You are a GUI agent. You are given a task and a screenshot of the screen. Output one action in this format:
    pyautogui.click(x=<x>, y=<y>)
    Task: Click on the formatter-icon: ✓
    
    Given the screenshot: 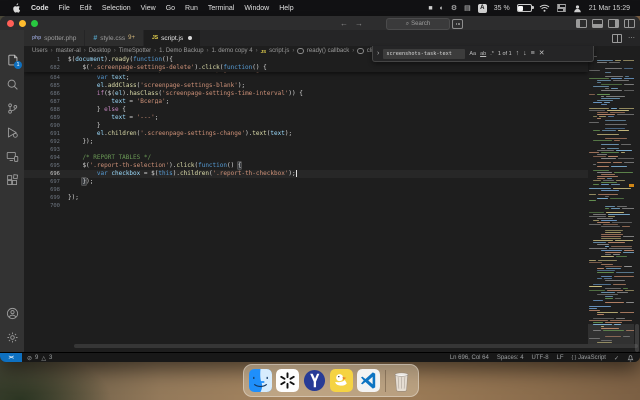 What is the action you would take?
    pyautogui.click(x=616, y=358)
    